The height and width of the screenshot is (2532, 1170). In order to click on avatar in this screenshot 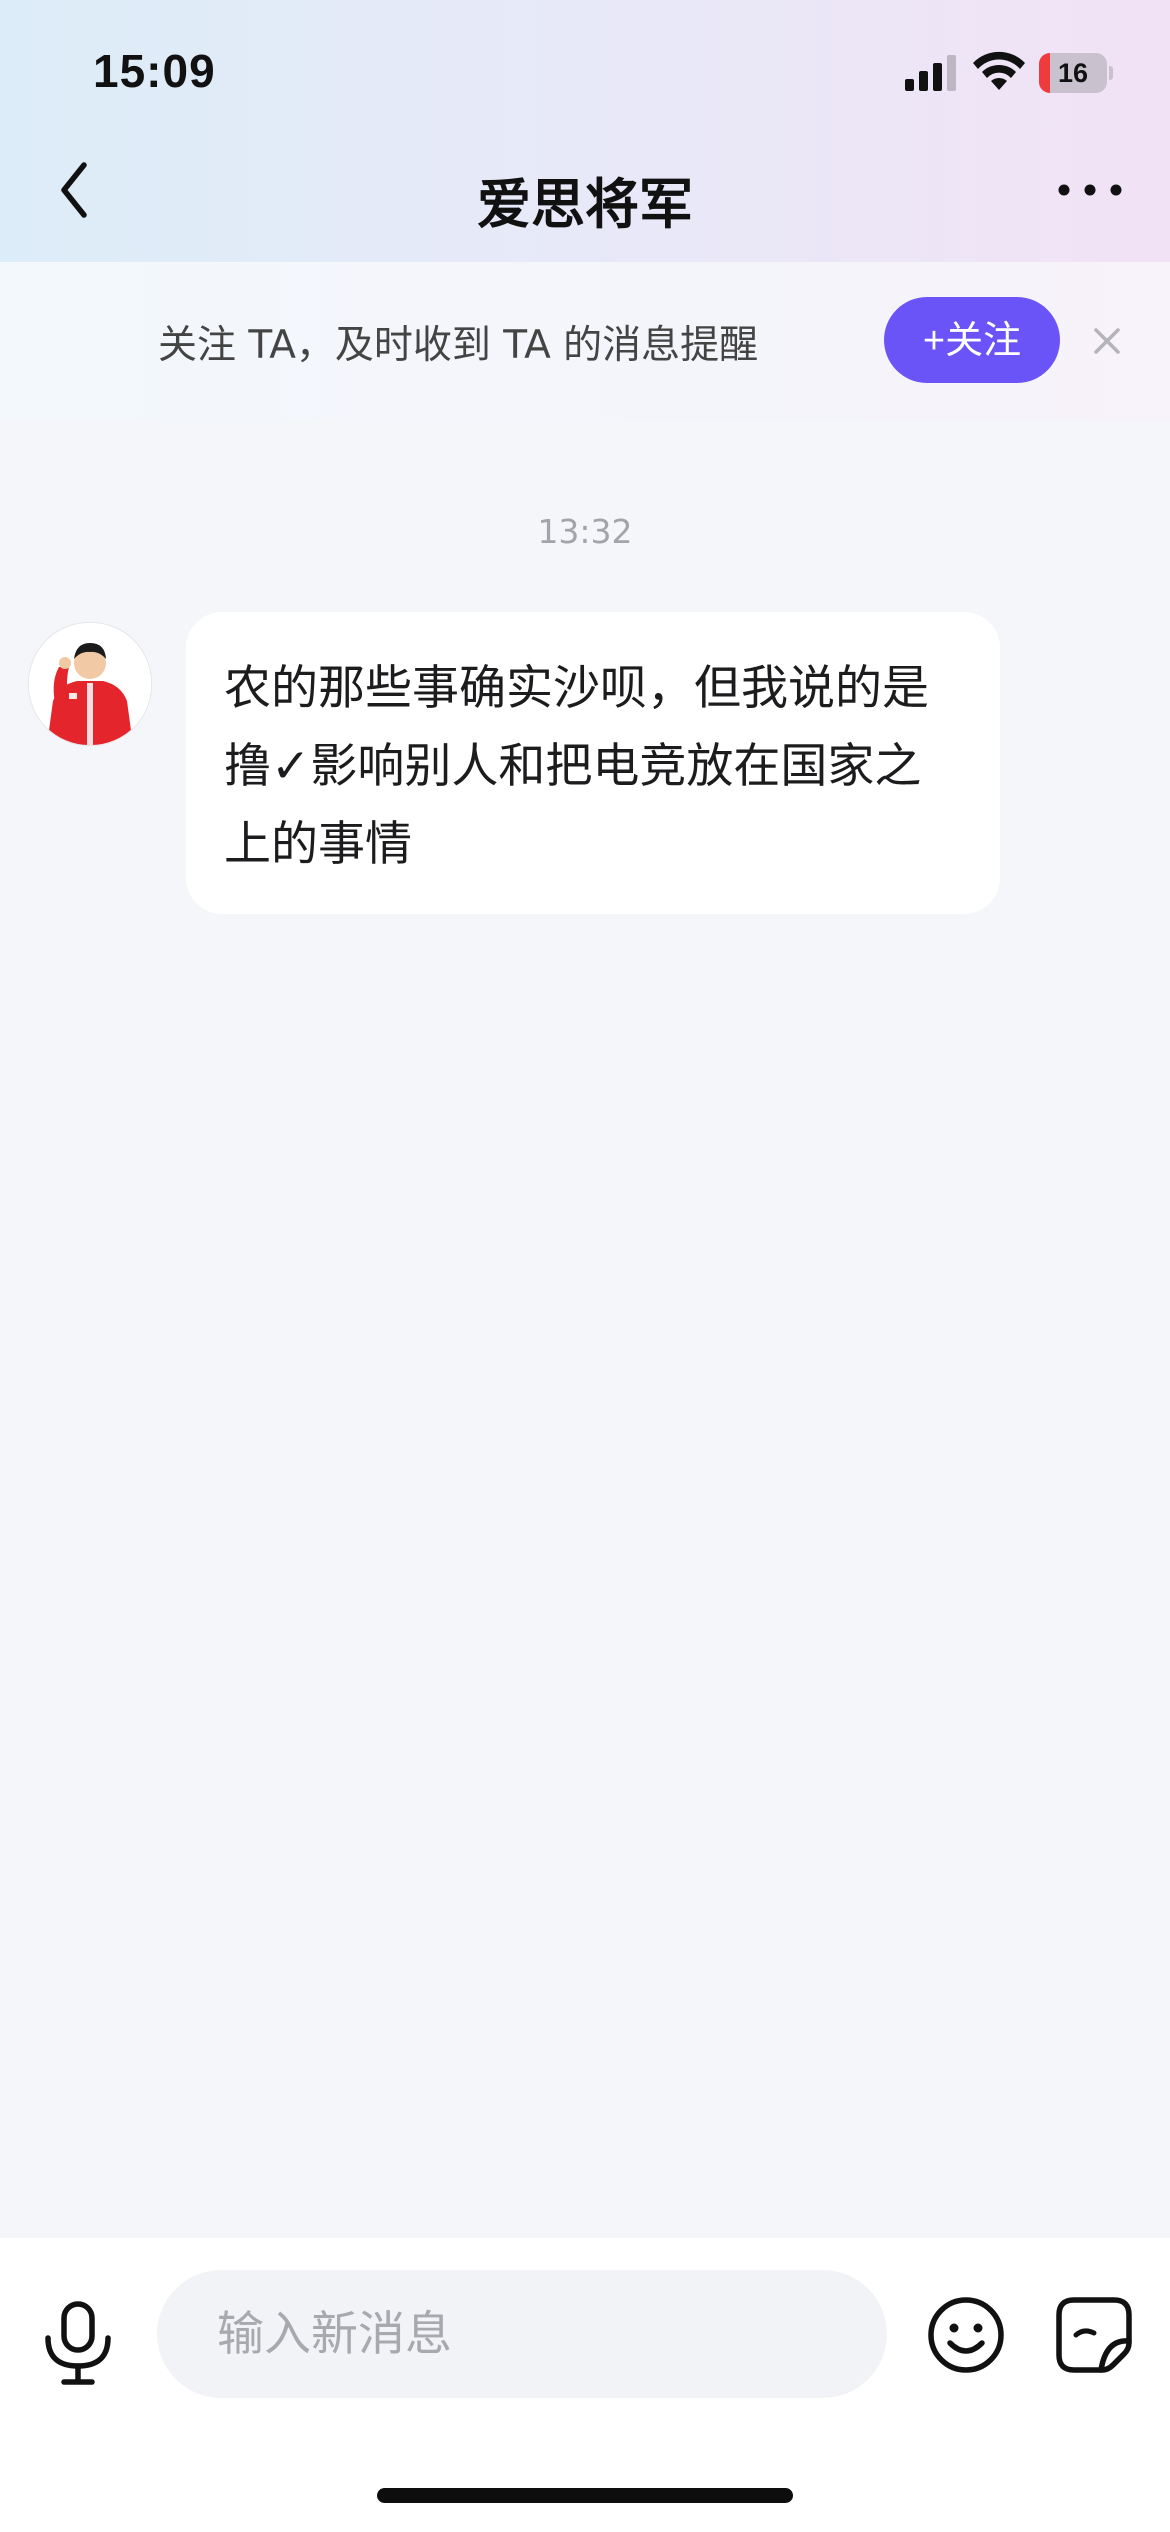, I will do `click(90, 684)`.